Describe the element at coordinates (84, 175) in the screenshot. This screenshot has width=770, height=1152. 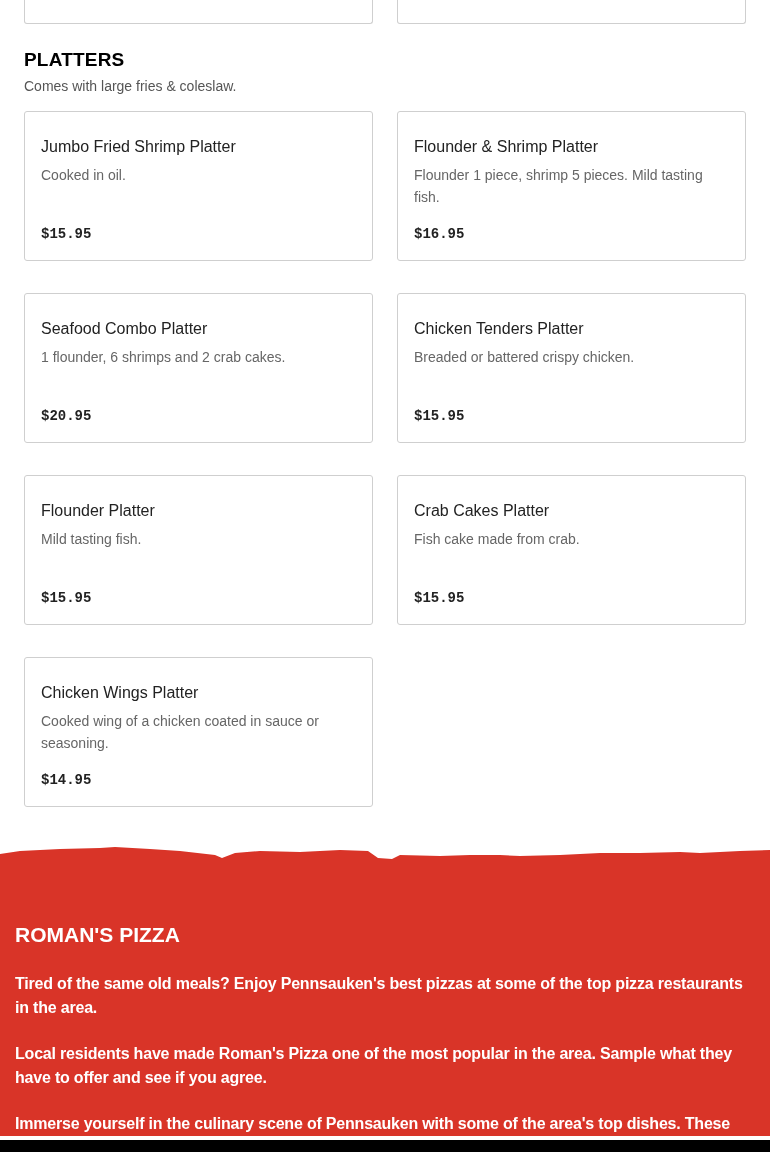
I see `item-description: Cooked in oil.` at that location.